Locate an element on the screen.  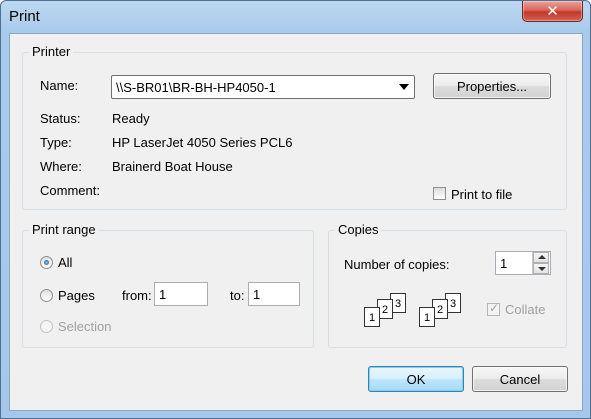
pages-radio is located at coordinates (46, 295).